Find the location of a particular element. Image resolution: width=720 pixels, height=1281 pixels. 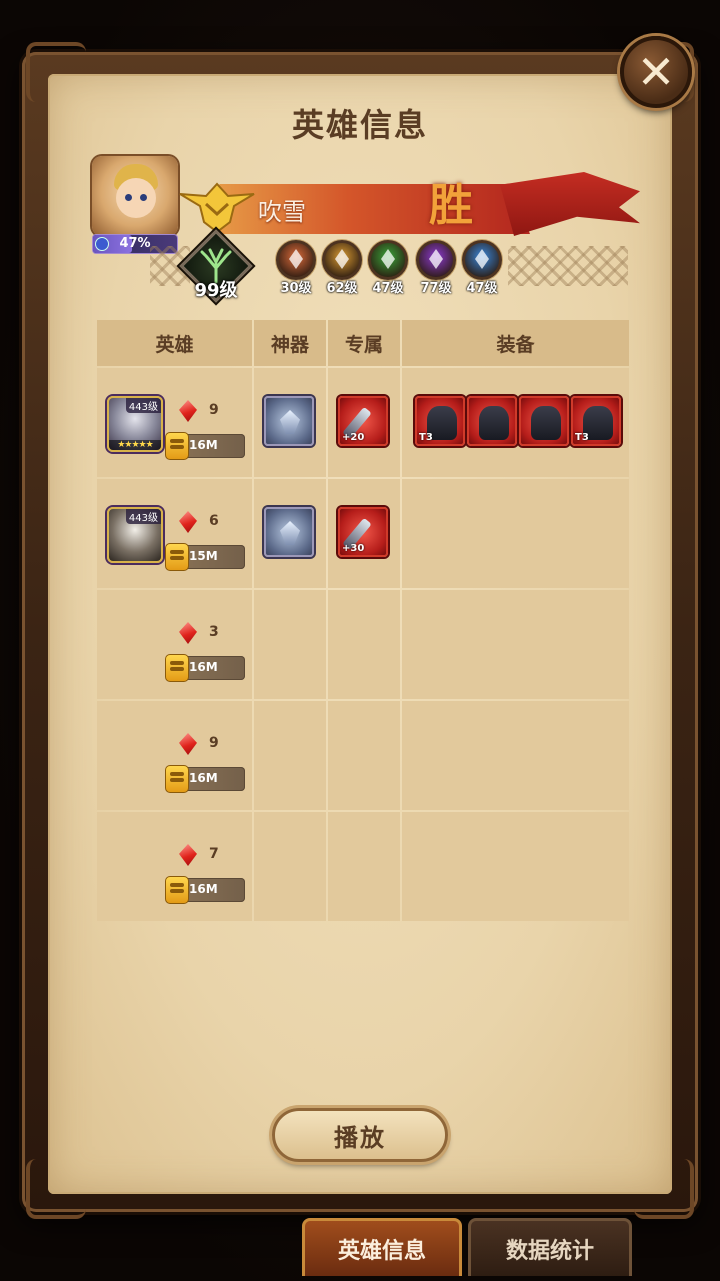

player-name: 吹雪 is located at coordinates (282, 212).